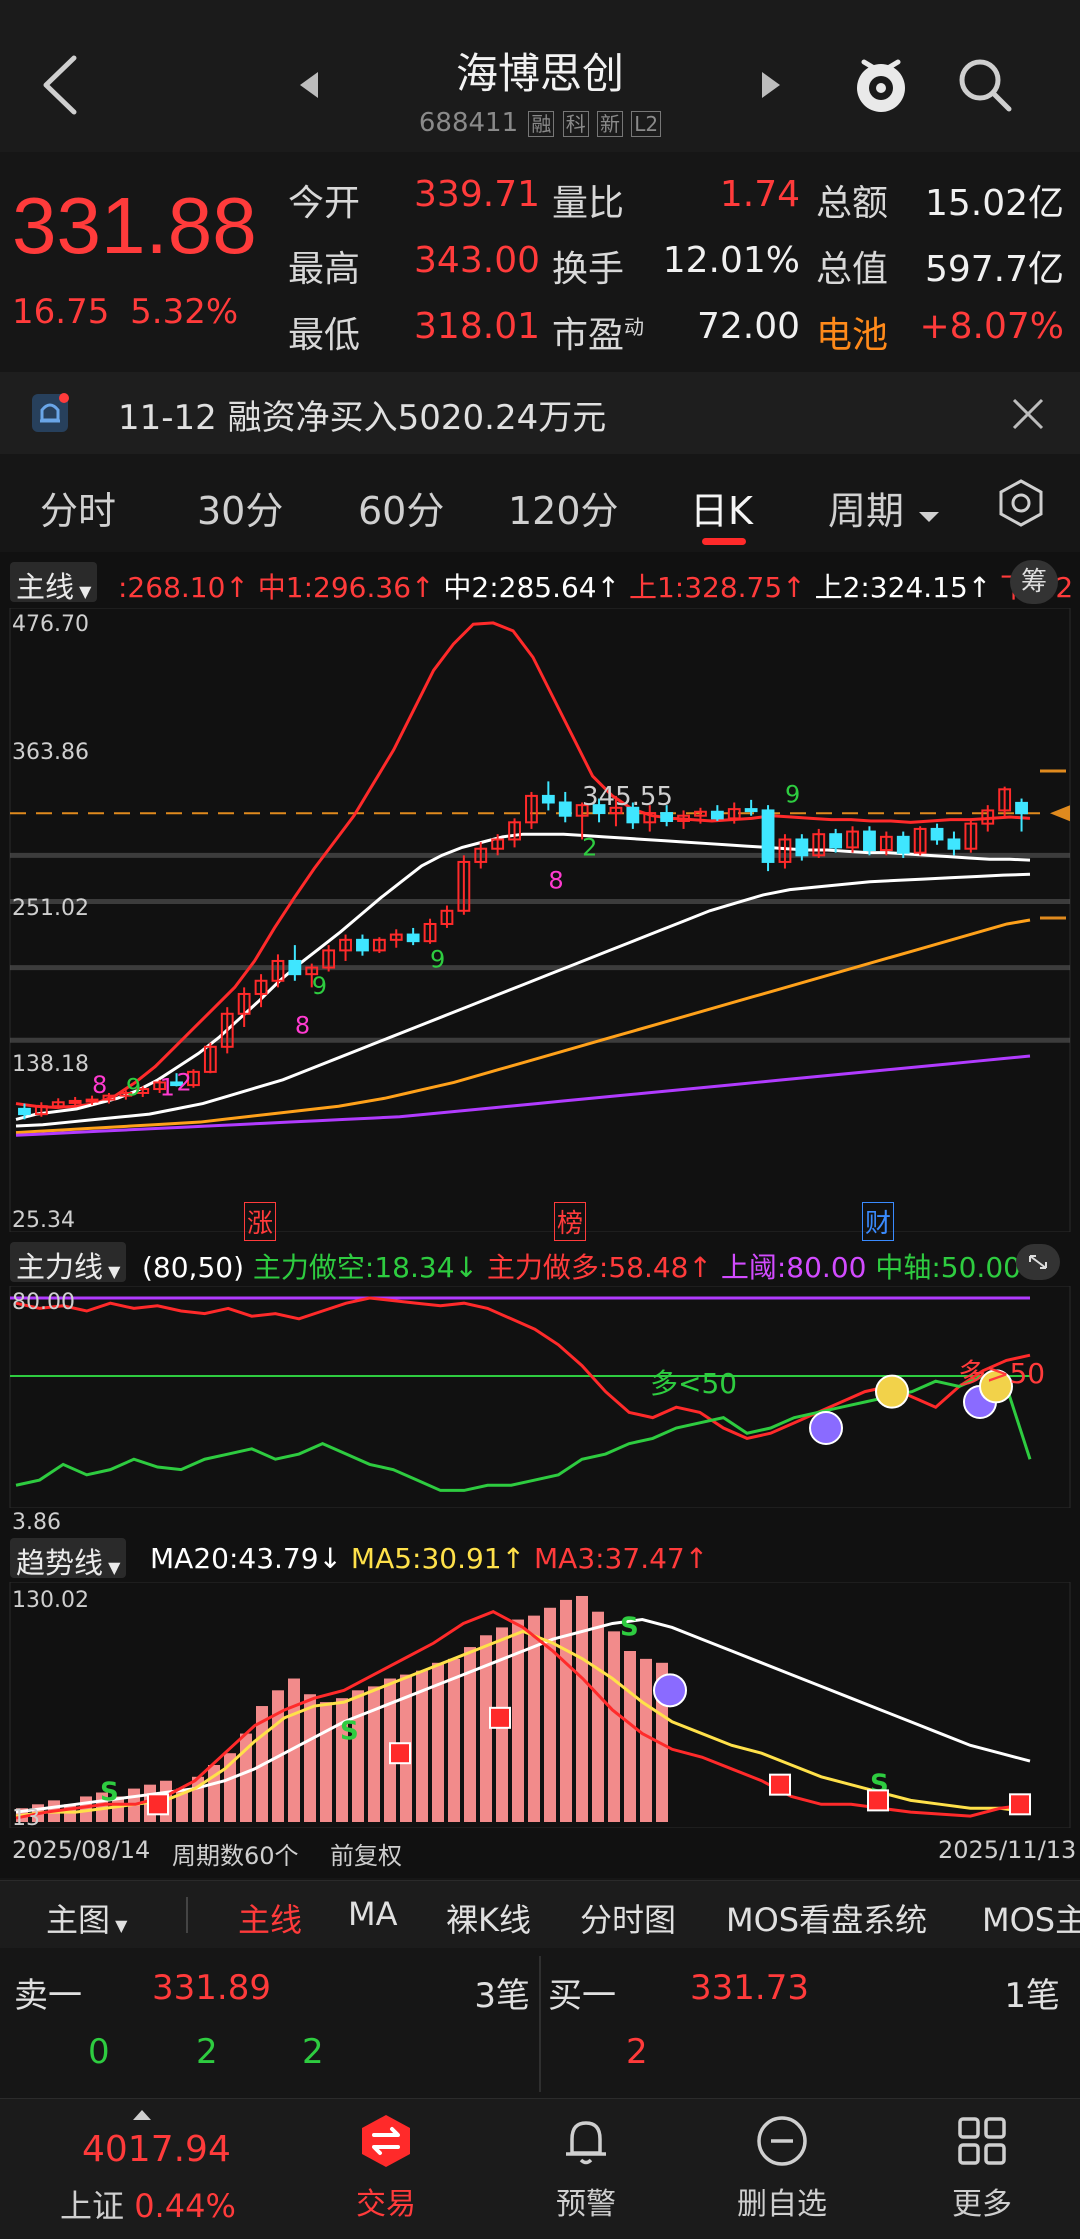  I want to click on last-price: 331.88, so click(134, 225).